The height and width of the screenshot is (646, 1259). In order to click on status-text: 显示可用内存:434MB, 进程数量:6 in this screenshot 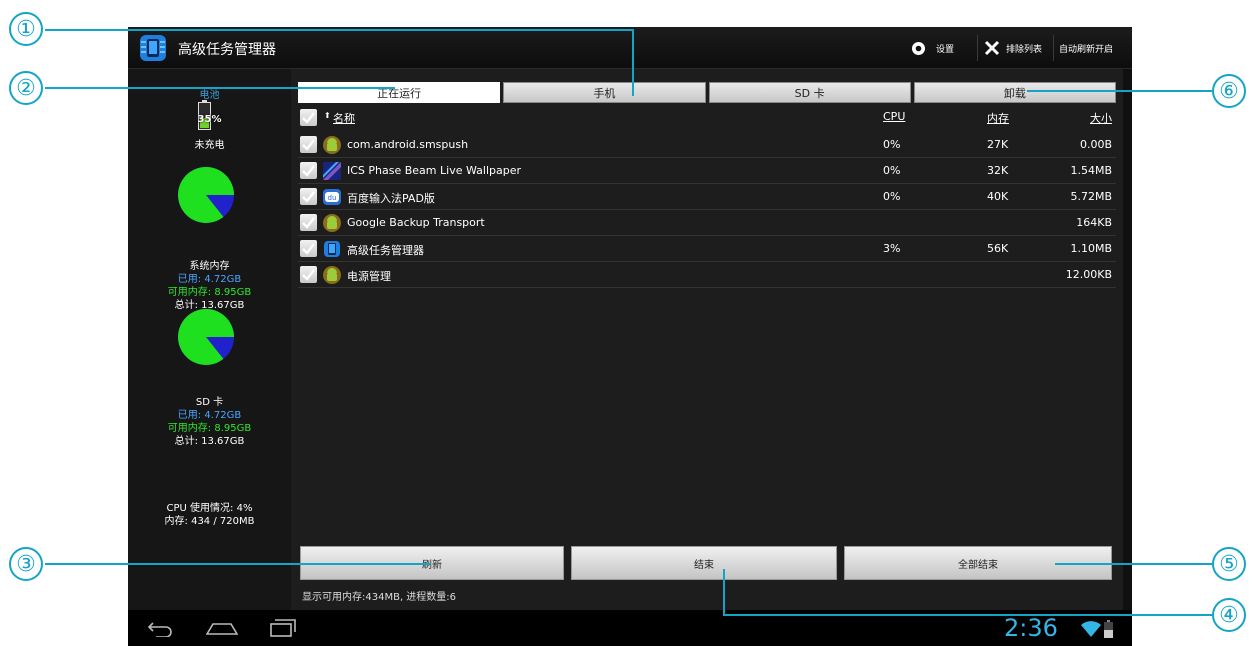, I will do `click(379, 597)`.